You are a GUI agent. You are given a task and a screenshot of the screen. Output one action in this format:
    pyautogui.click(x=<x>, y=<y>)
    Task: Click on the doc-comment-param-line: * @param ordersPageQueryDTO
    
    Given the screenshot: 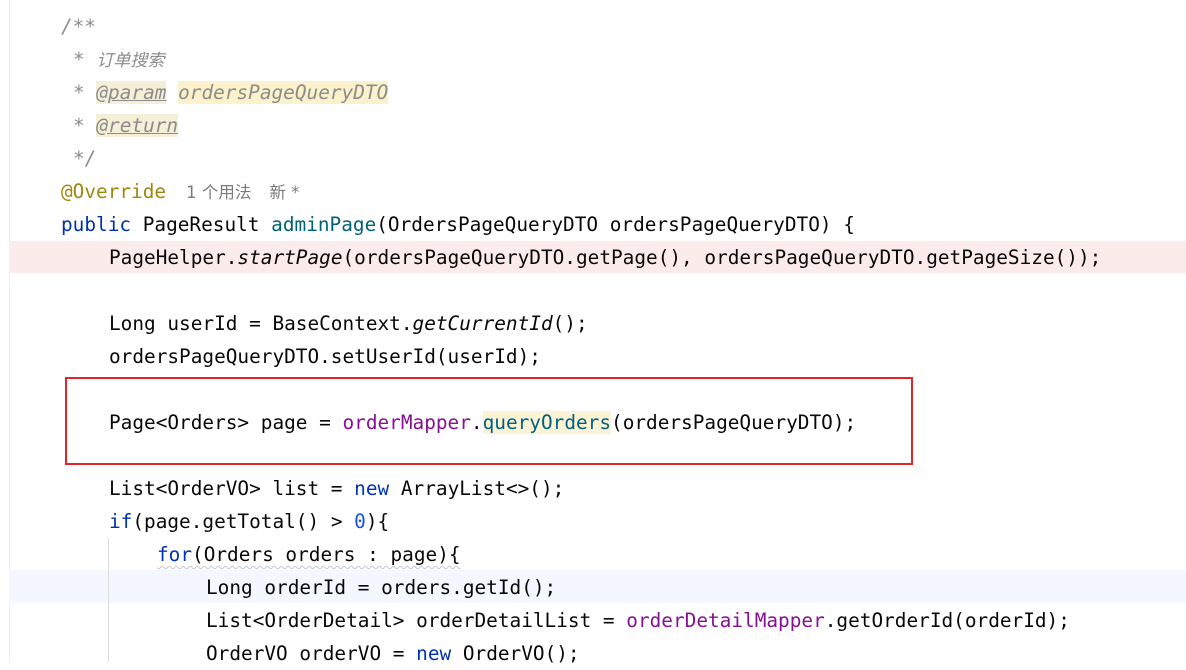 What is the action you would take?
    pyautogui.click(x=231, y=92)
    